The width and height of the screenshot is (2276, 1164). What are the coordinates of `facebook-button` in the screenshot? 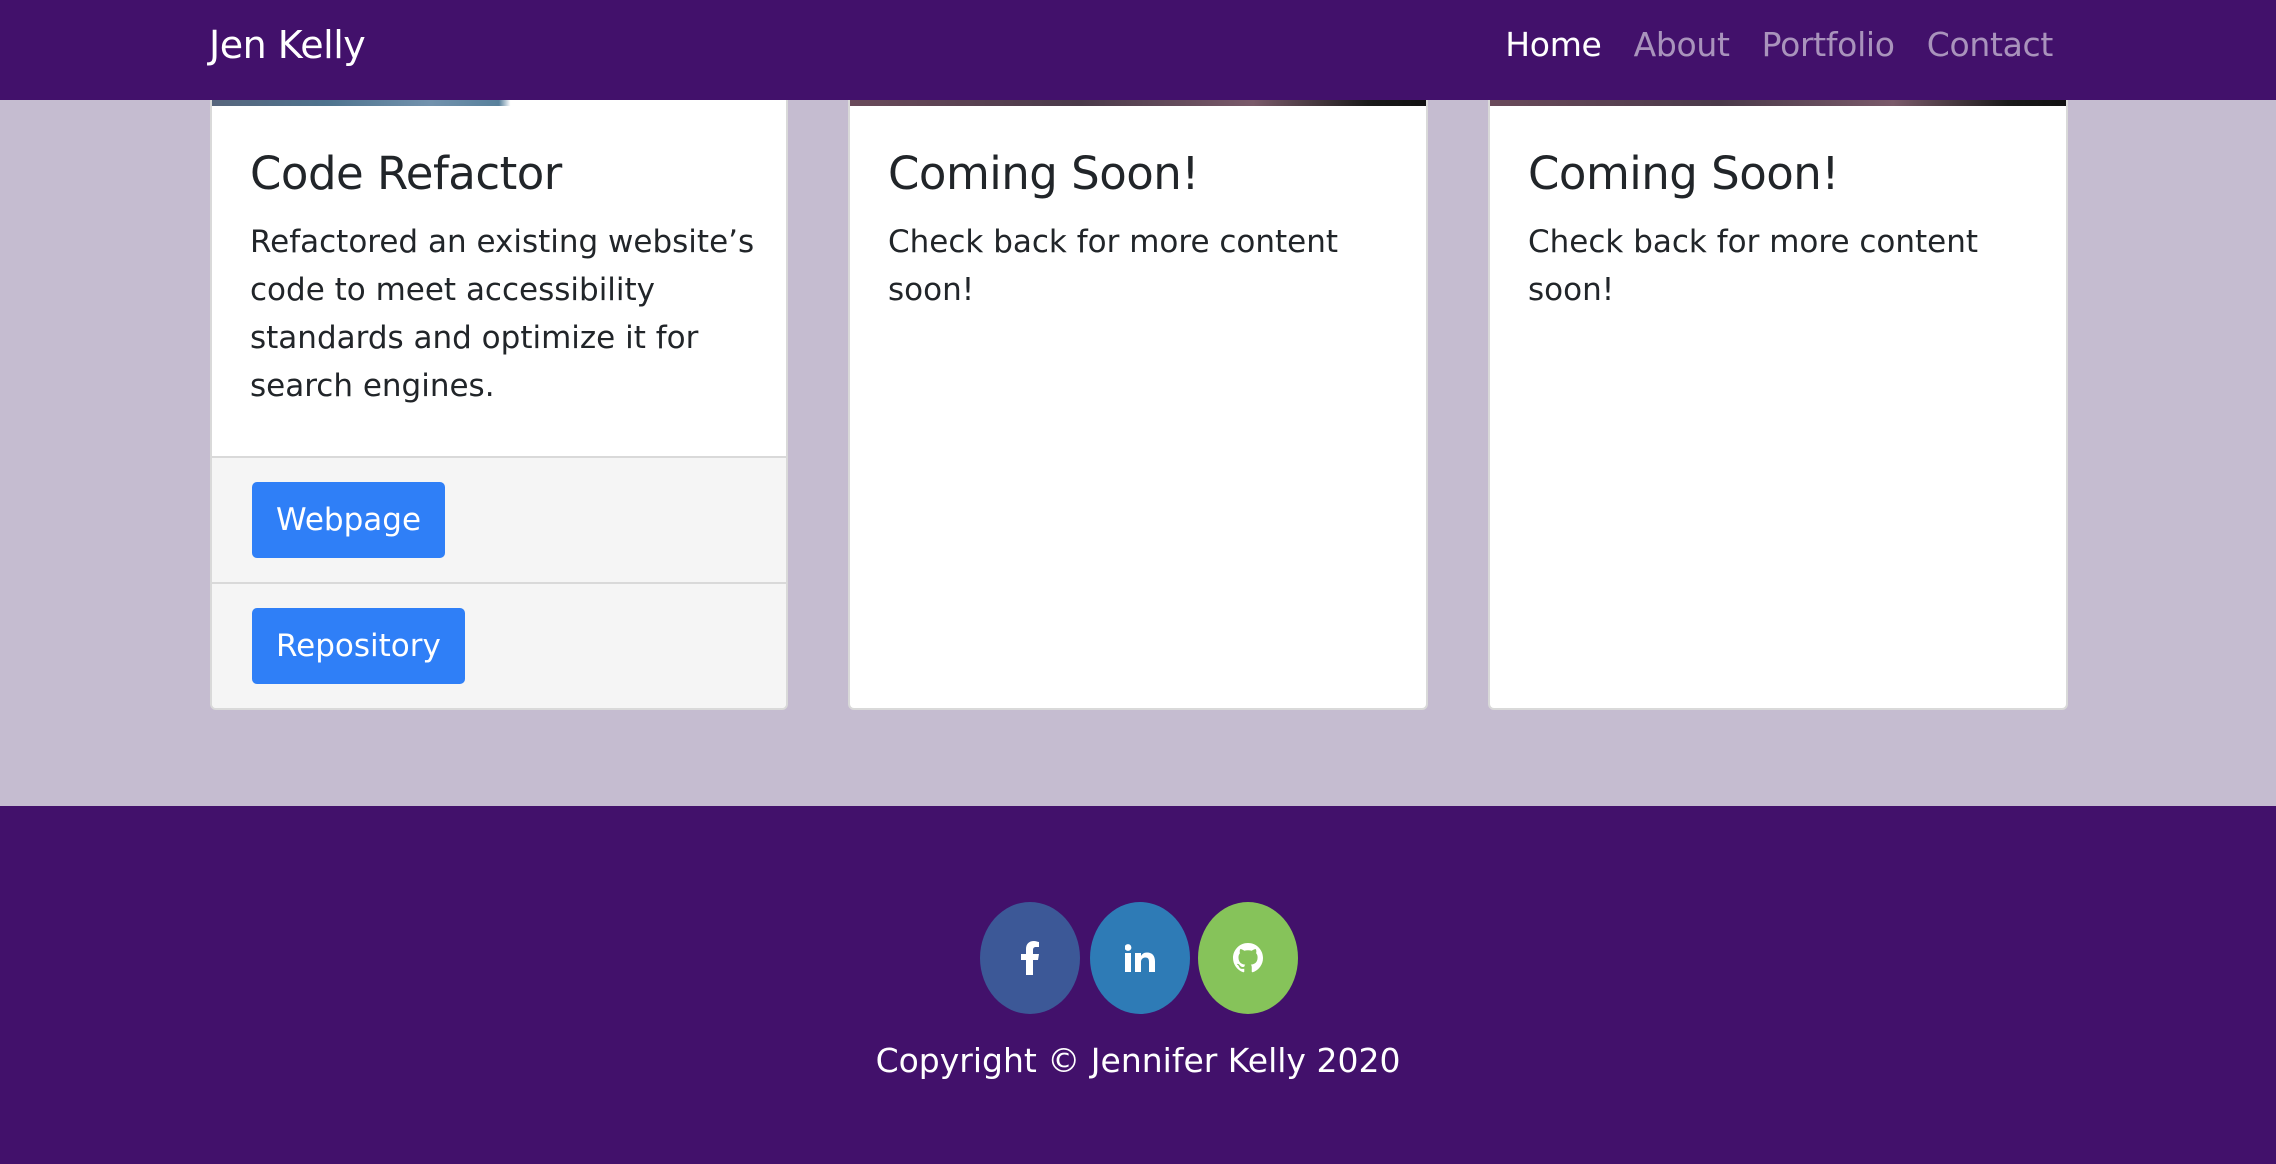 It's located at (1030, 958).